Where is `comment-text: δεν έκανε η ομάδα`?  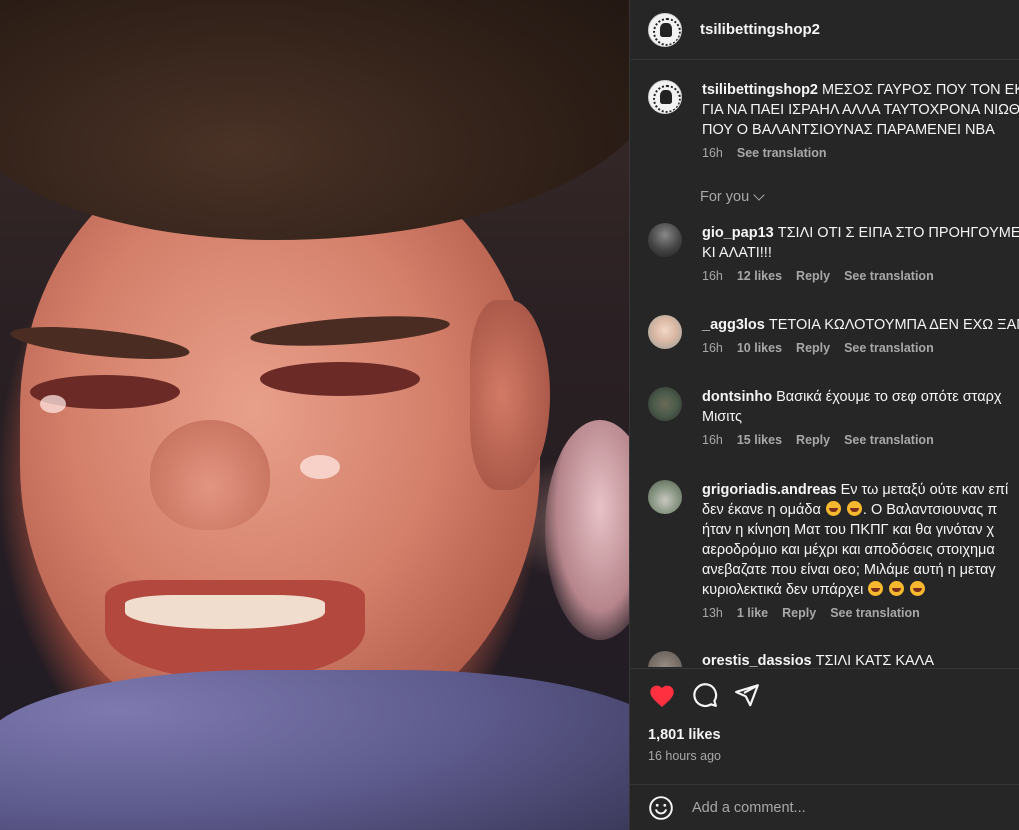 comment-text: δεν έκανε η ομάδα is located at coordinates (761, 510).